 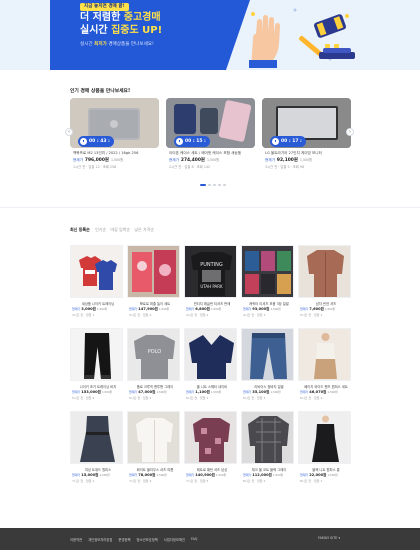 I want to click on product-name: 레트로 패턴 셔츠 남성, so click(x=212, y=470).